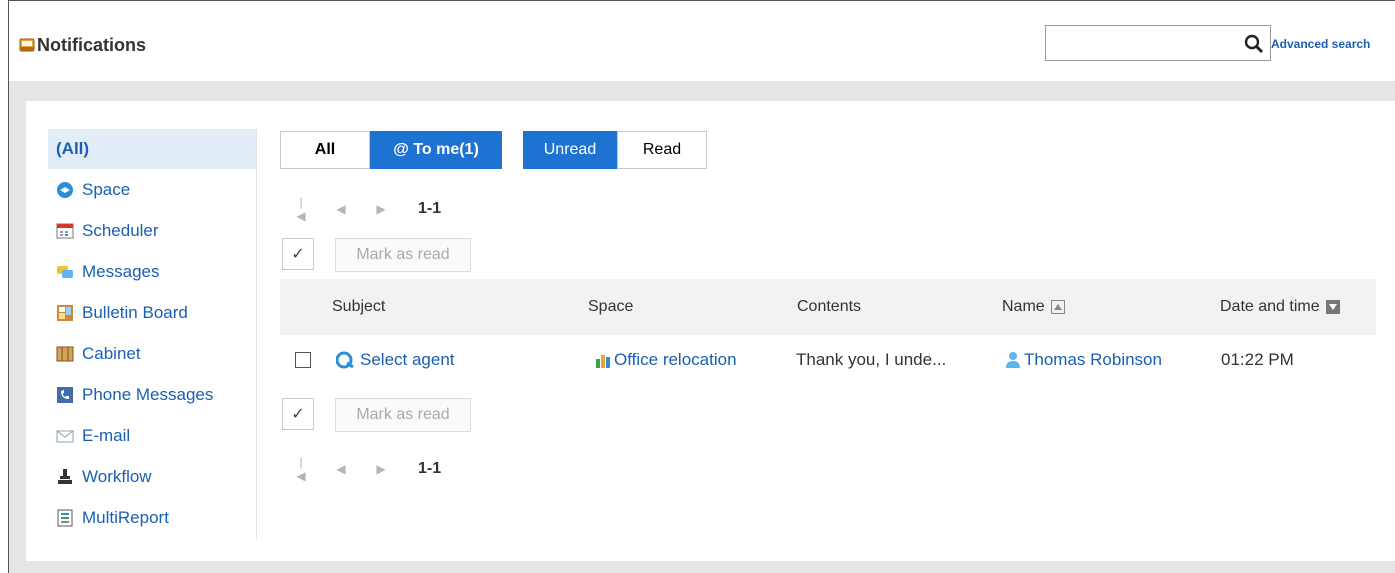 The image size is (1395, 573). Describe the element at coordinates (1332, 307) in the screenshot. I see `sort-descending-icon` at that location.